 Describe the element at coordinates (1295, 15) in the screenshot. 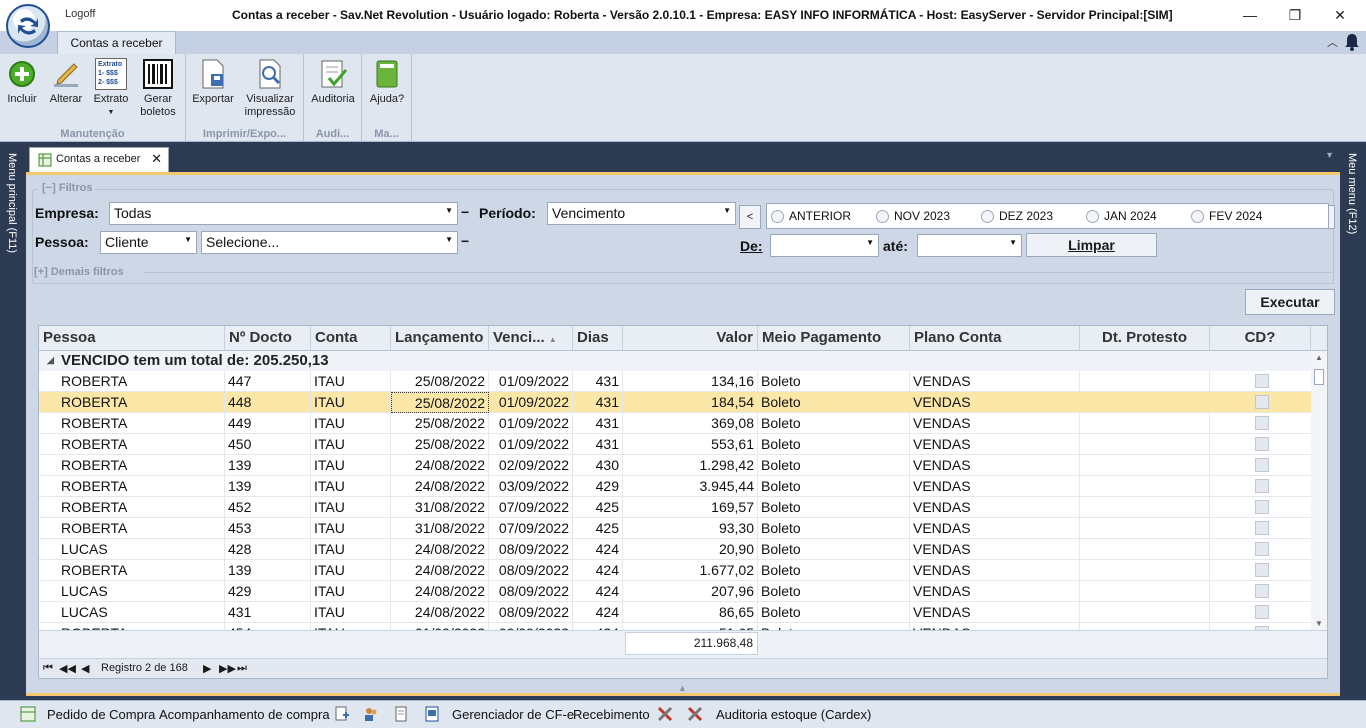

I see `restore-button: ❐` at that location.